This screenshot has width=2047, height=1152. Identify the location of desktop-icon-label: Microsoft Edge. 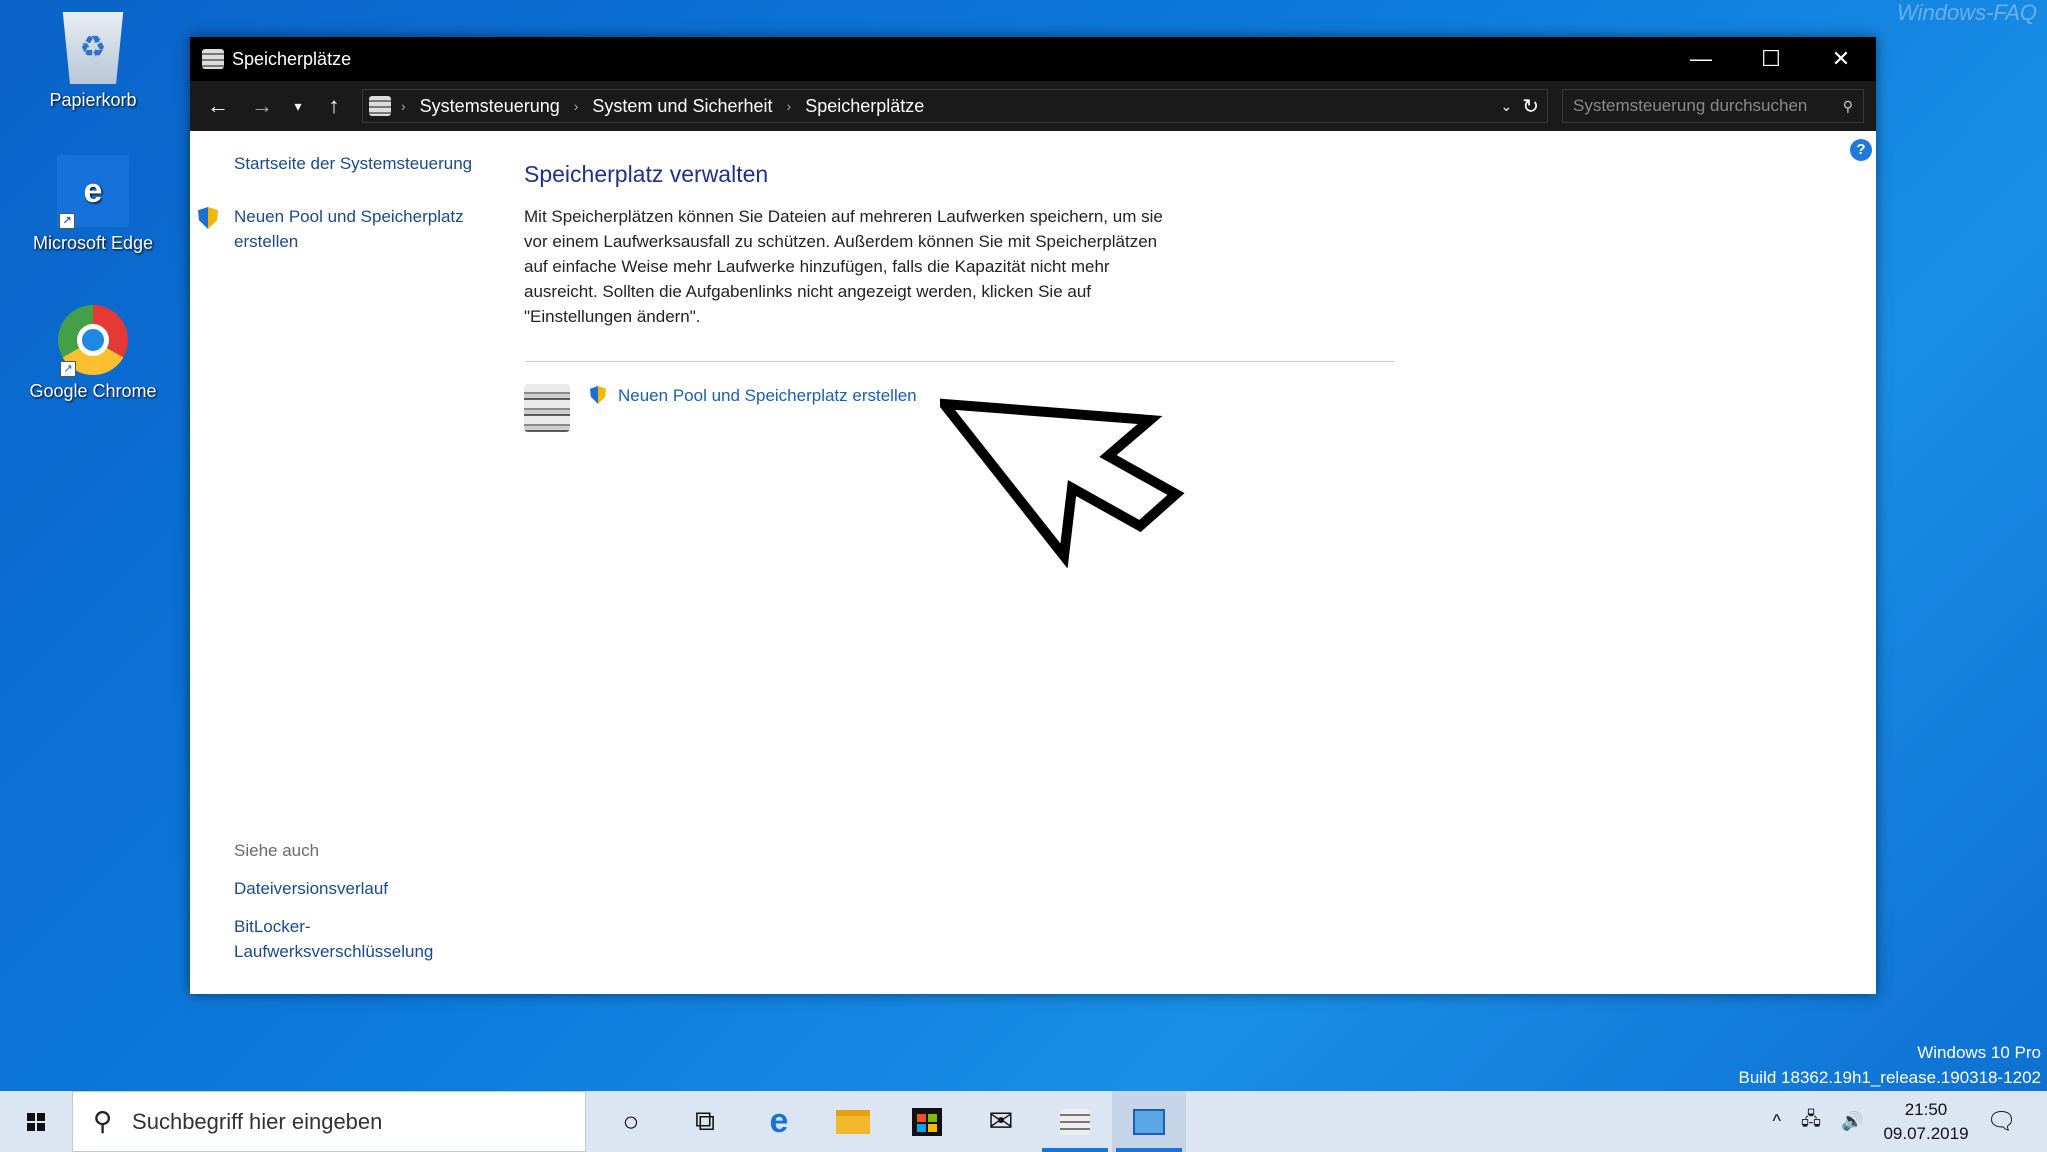
(93, 243).